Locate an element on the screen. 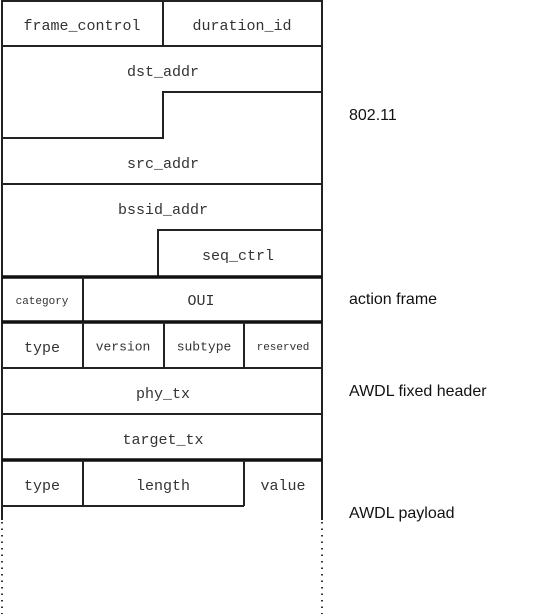 This screenshot has height=614, width=540. field-seq-ctrl: seq_ctrl is located at coordinates (238, 256).